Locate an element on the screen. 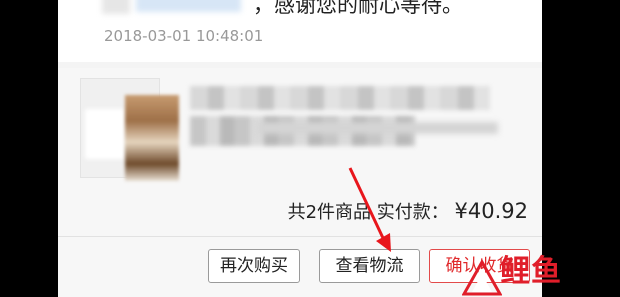 This screenshot has height=297, width=620. message-text: ，感谢您的耐心等待。 is located at coordinates (358, 8).